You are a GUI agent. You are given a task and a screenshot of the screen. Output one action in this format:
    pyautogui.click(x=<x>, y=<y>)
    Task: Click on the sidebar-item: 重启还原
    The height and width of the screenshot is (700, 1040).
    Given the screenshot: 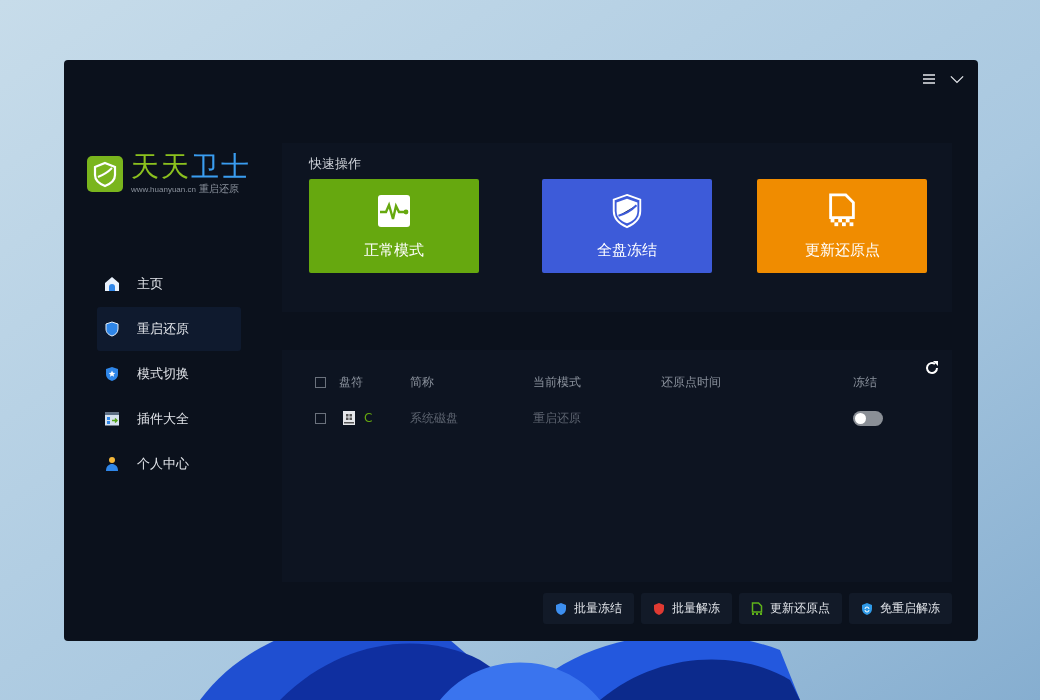 What is the action you would take?
    pyautogui.click(x=169, y=329)
    